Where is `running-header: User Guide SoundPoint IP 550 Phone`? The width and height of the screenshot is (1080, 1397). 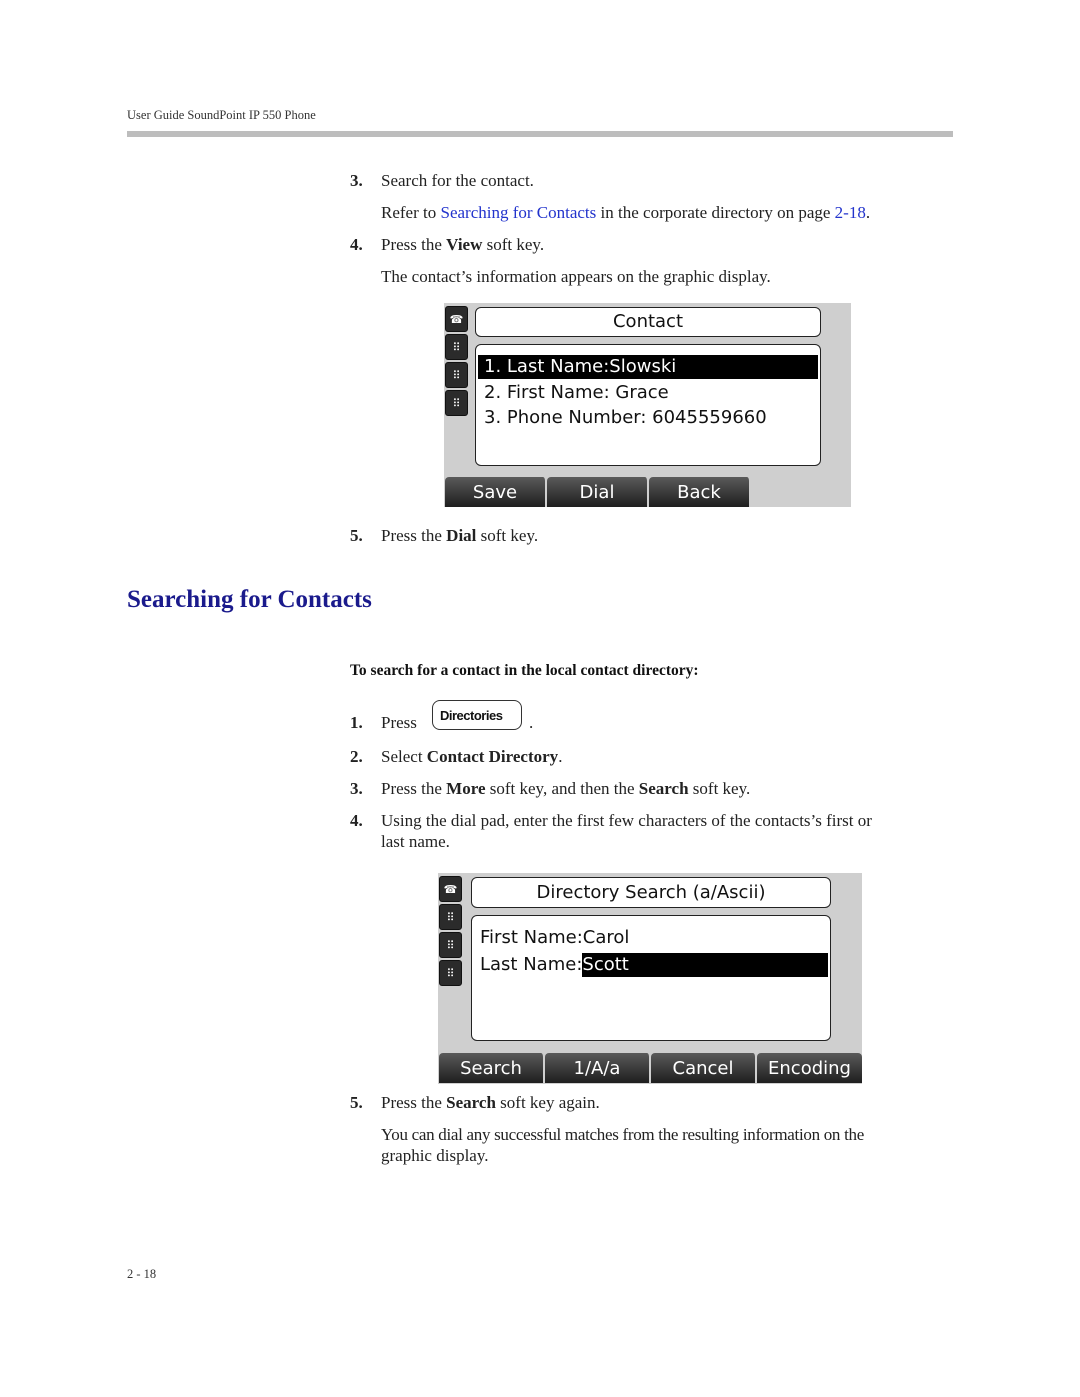 running-header: User Guide SoundPoint IP 550 Phone is located at coordinates (221, 115).